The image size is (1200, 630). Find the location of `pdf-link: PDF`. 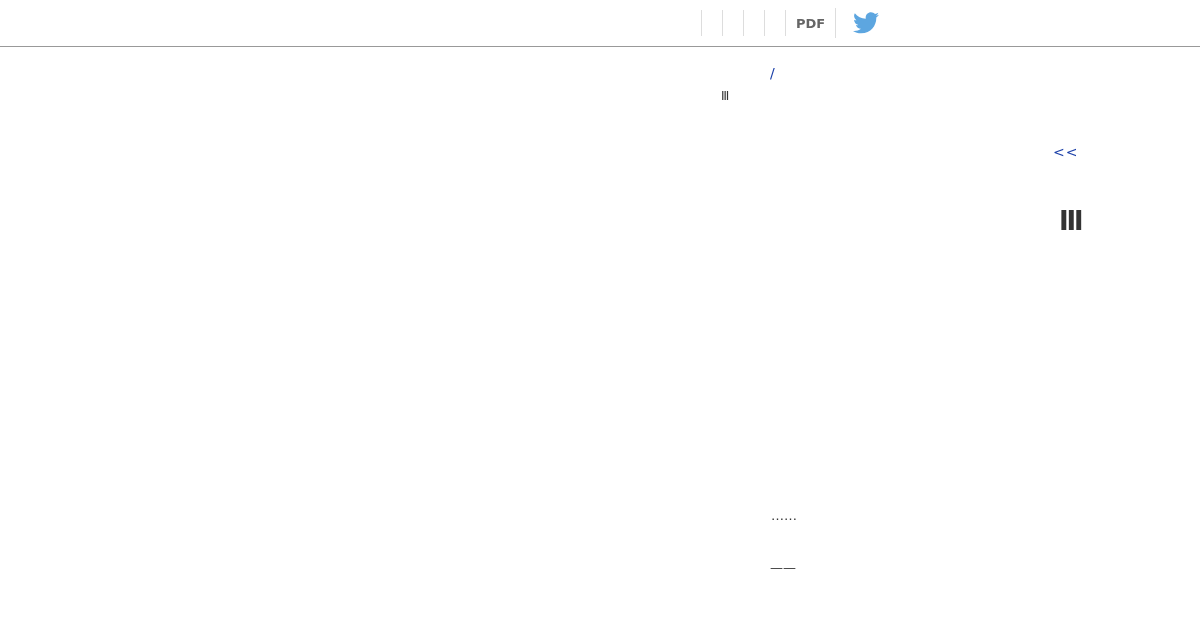

pdf-link: PDF is located at coordinates (811, 23).